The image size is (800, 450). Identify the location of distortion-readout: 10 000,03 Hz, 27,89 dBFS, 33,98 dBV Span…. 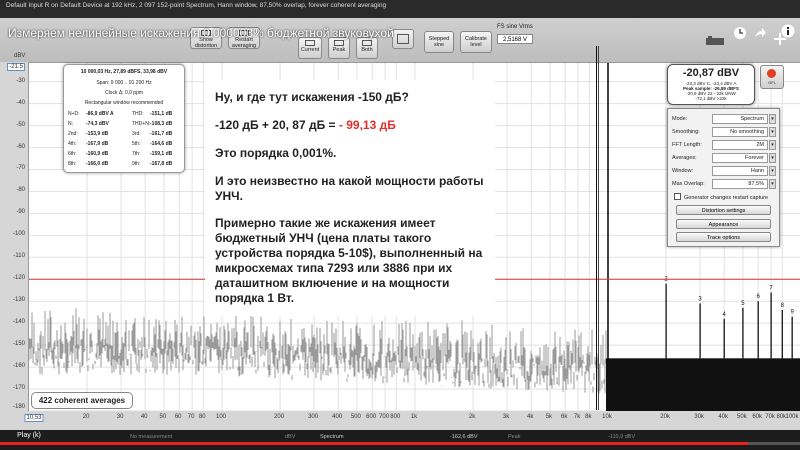
(124, 118).